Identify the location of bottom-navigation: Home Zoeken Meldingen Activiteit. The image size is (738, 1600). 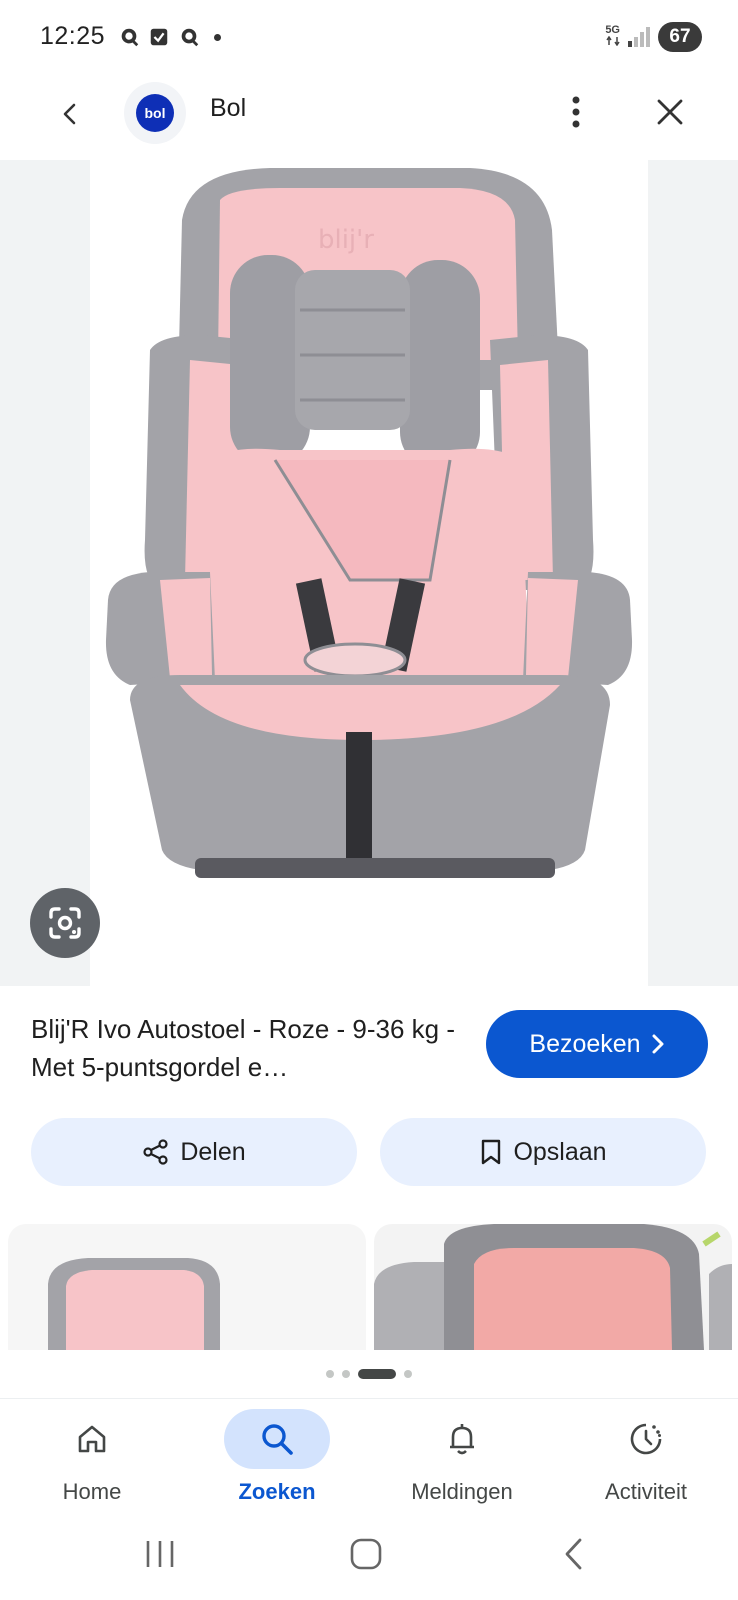
(369, 1453).